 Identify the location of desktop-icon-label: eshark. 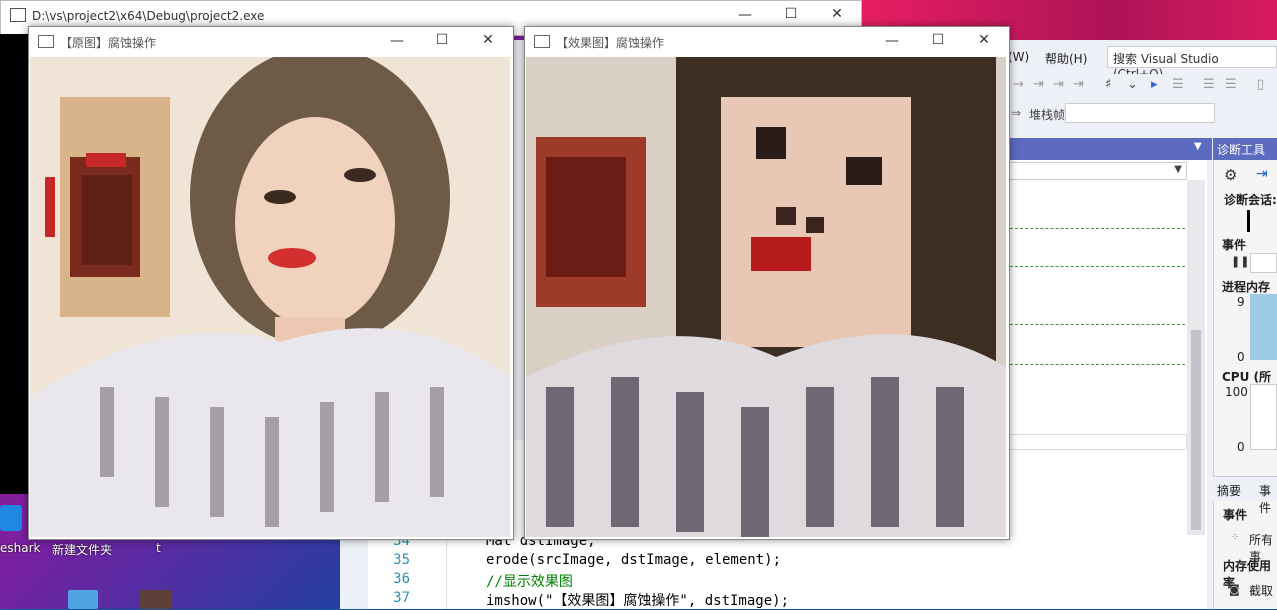
(20, 548).